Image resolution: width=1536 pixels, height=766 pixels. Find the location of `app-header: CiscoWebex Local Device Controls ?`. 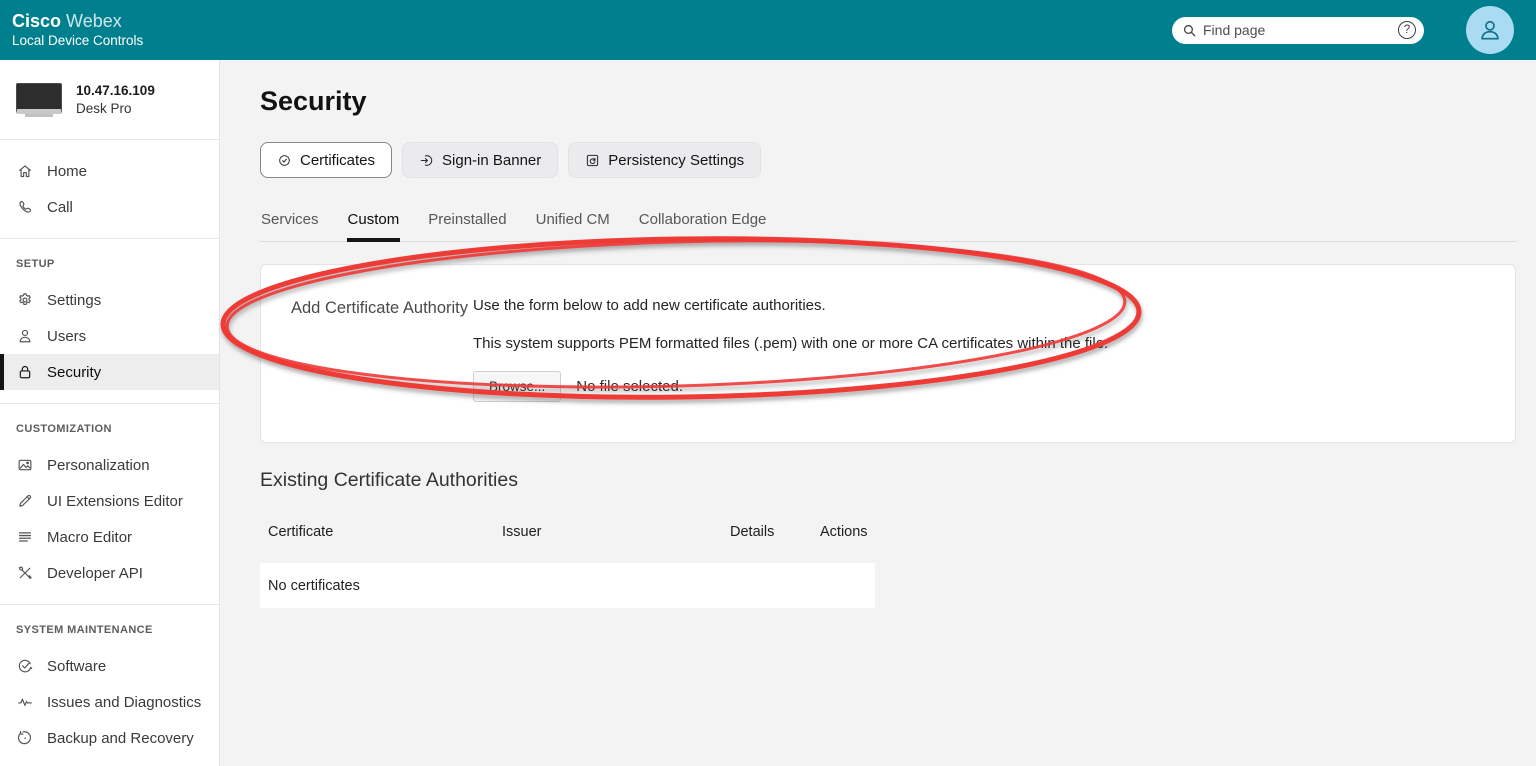

app-header: CiscoWebex Local Device Controls ? is located at coordinates (768, 30).